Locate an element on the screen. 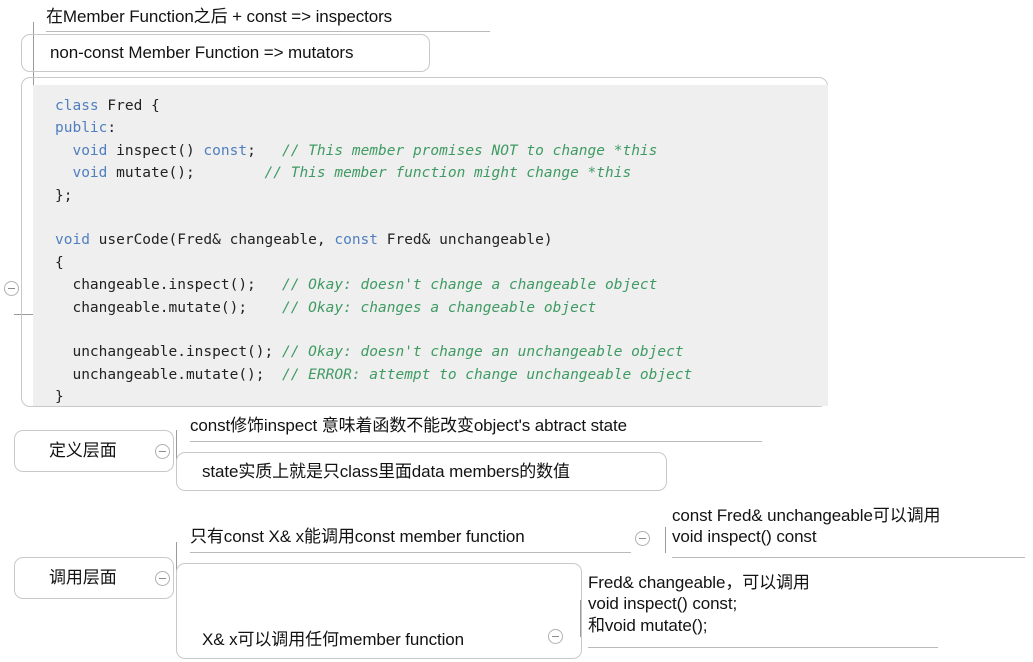 The image size is (1033, 662). topic-invocation-level: 调用层面 is located at coordinates (94, 578).